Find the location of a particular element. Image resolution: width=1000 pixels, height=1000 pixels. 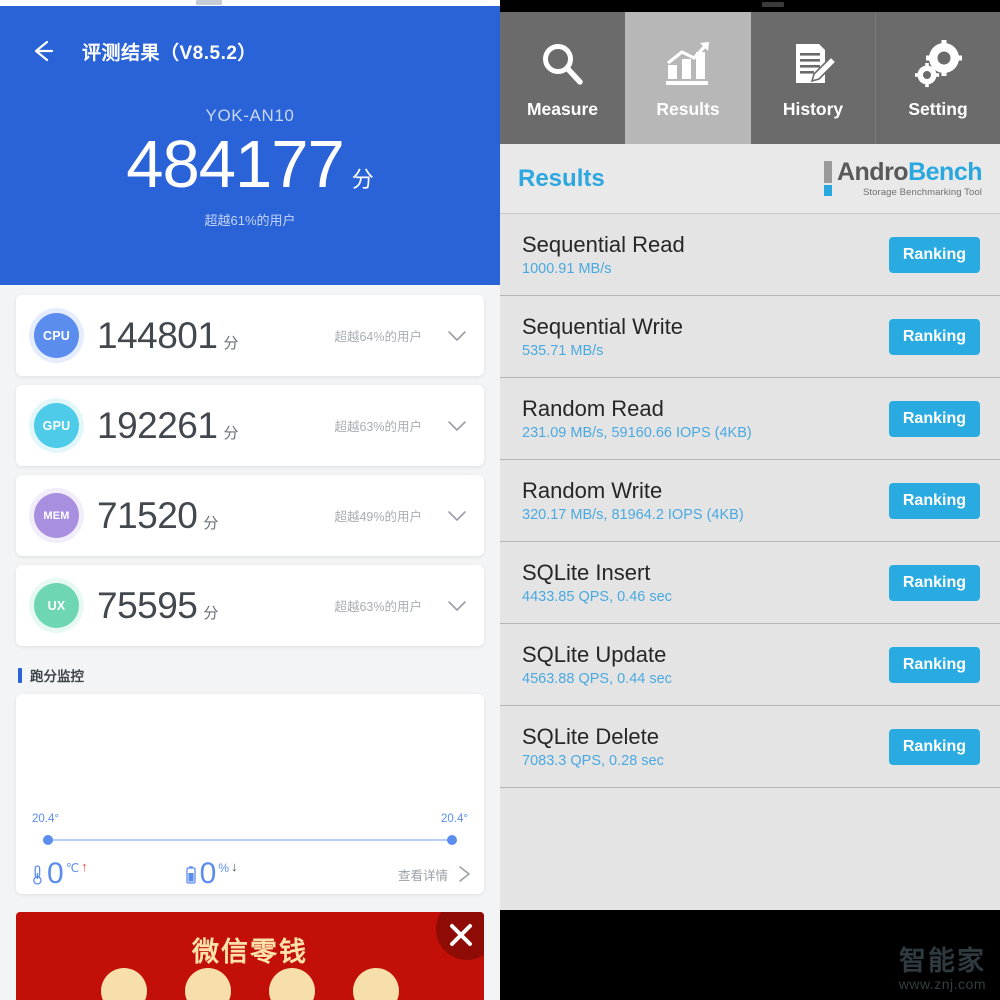

total-score: 484177 is located at coordinates (235, 164).